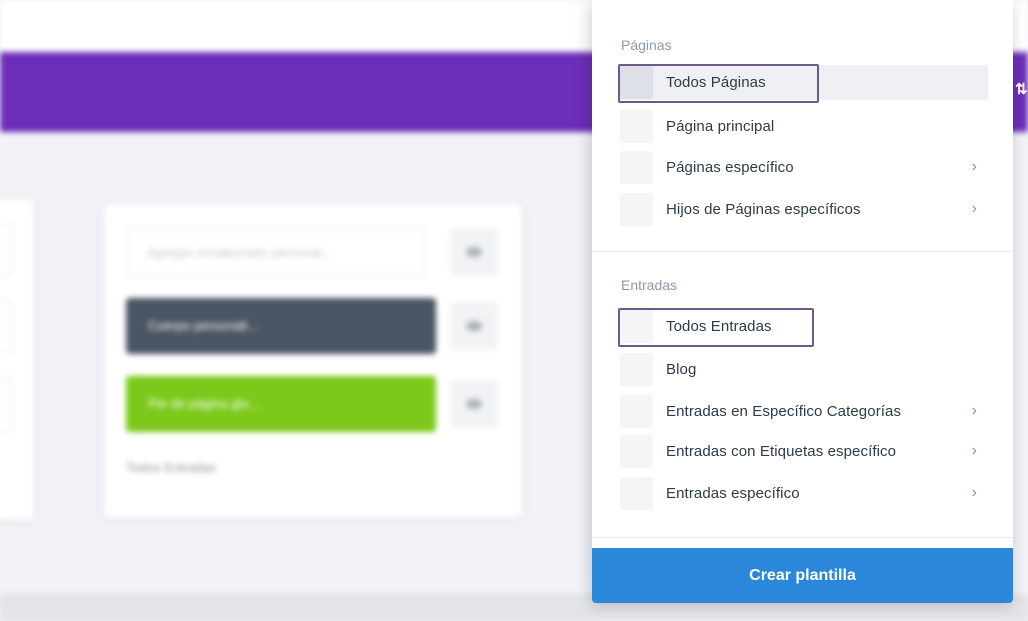 The image size is (1028, 621). I want to click on option-todos-paginas: Todos Páginas, so click(804, 82).